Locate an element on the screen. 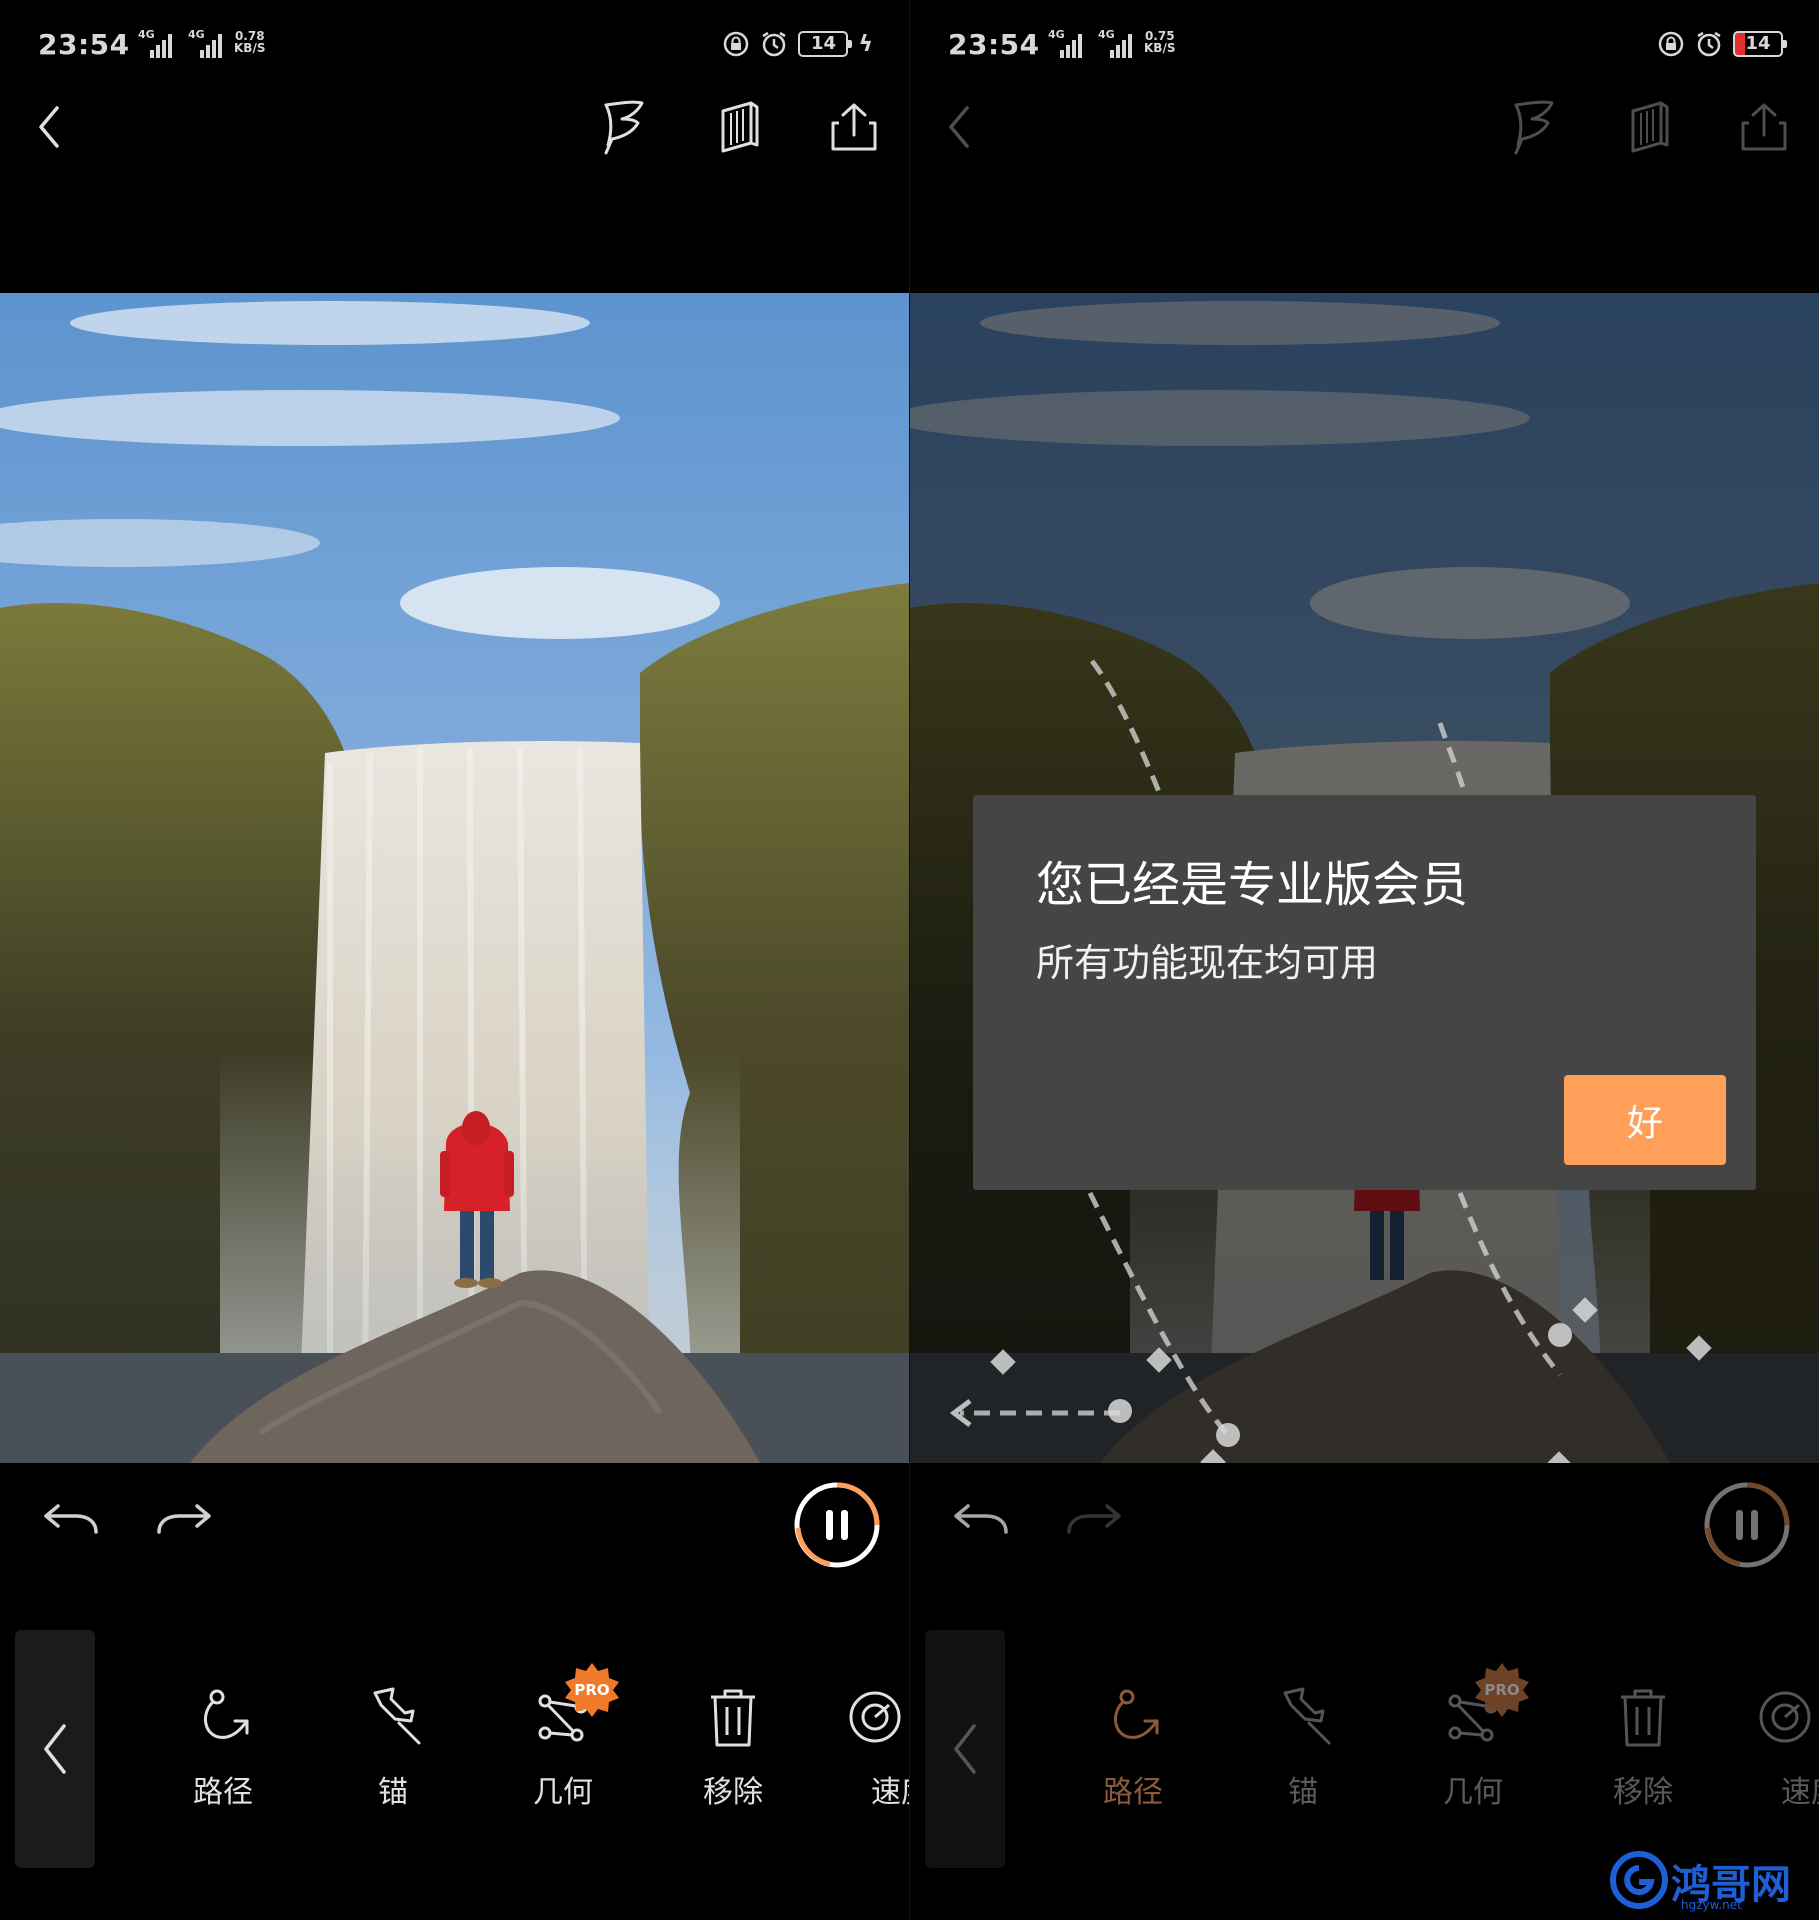 This screenshot has width=1819, height=1920. network-speed: 0.78 KB/S is located at coordinates (250, 42).